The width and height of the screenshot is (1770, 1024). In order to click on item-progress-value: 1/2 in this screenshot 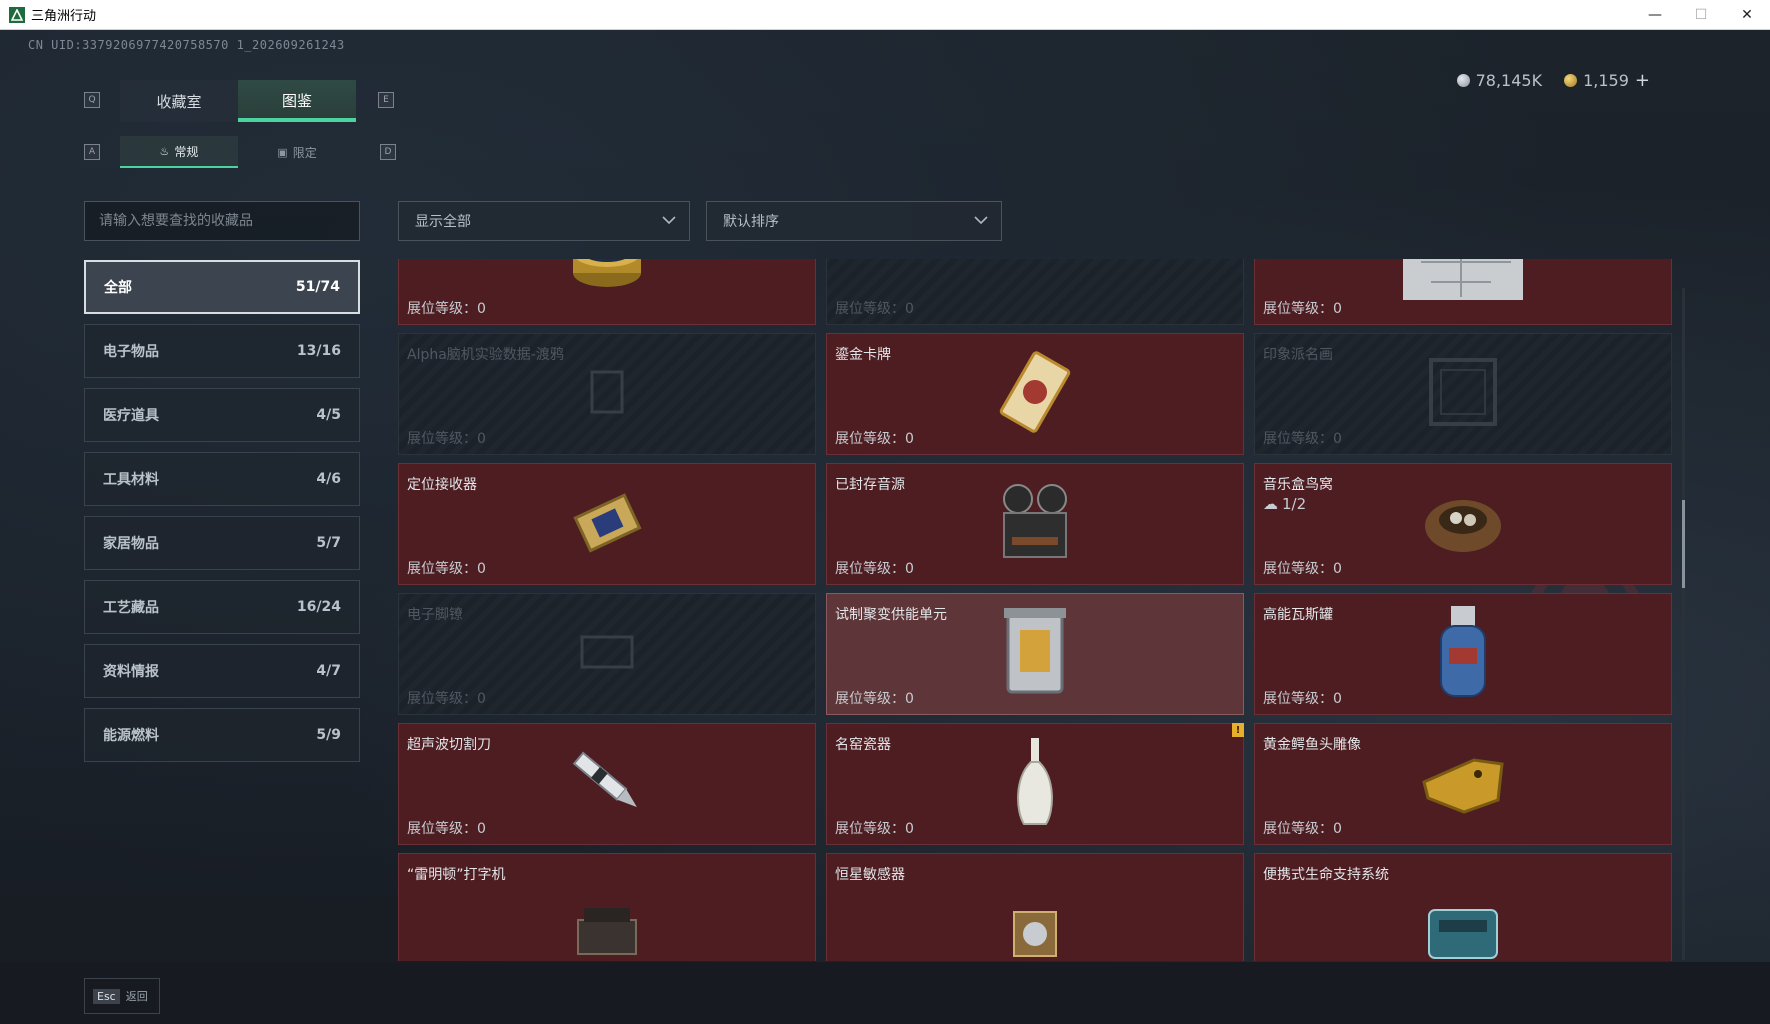, I will do `click(1294, 504)`.